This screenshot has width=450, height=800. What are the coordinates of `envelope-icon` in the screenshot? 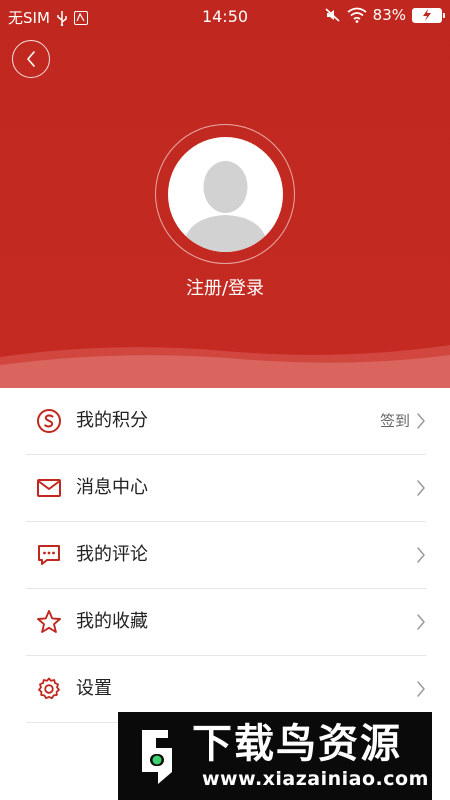 It's located at (49, 488).